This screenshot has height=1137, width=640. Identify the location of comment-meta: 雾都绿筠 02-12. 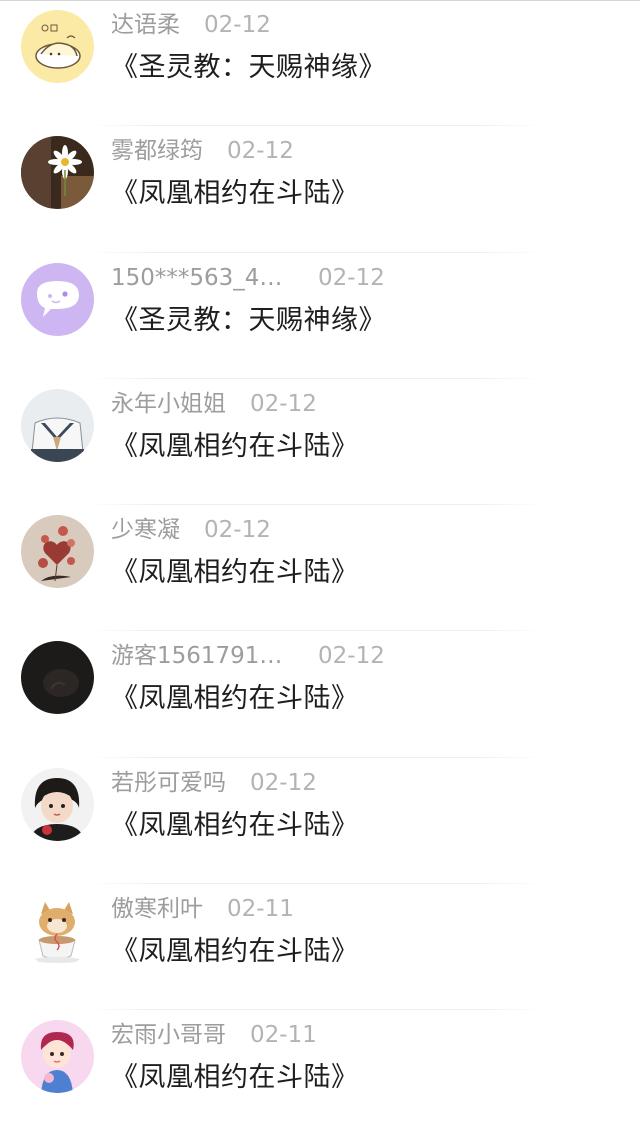
(202, 151).